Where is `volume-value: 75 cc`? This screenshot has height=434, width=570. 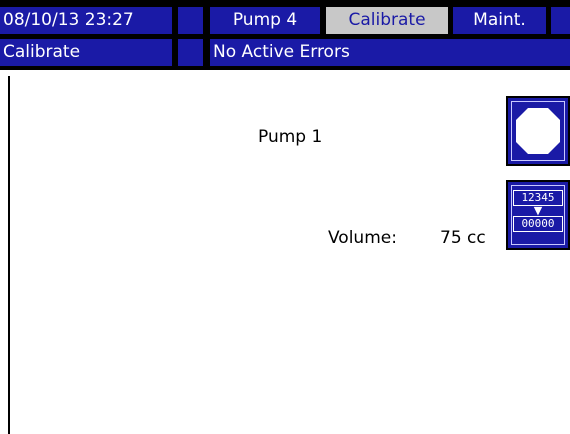 volume-value: 75 cc is located at coordinates (463, 238).